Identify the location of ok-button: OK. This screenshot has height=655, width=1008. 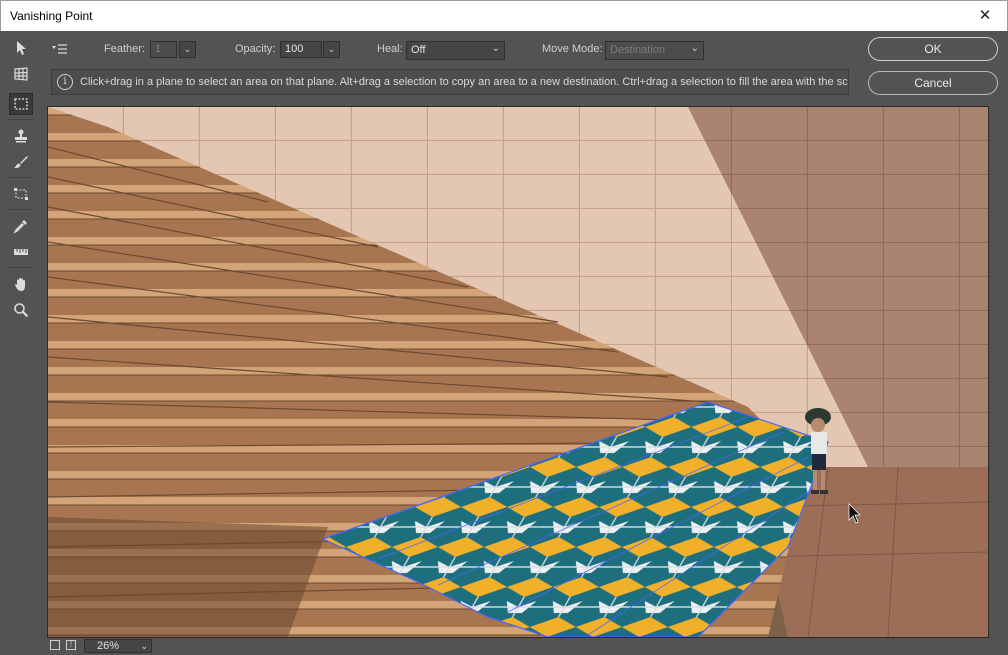
(933, 49).